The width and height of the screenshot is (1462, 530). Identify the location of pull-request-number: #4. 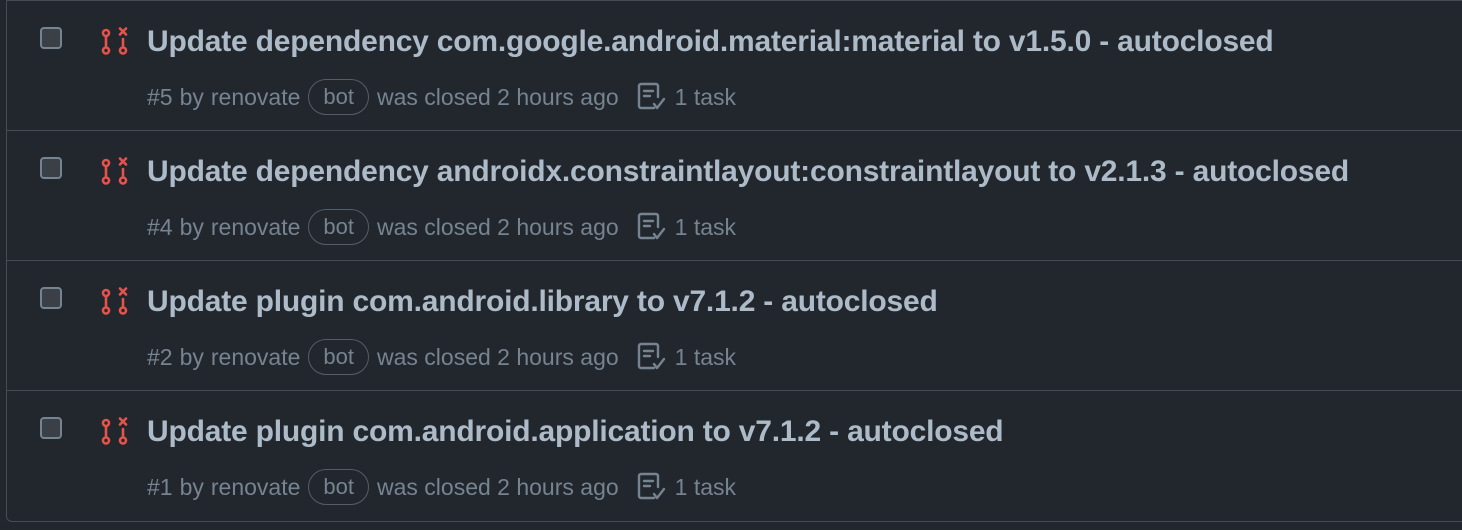
(160, 226).